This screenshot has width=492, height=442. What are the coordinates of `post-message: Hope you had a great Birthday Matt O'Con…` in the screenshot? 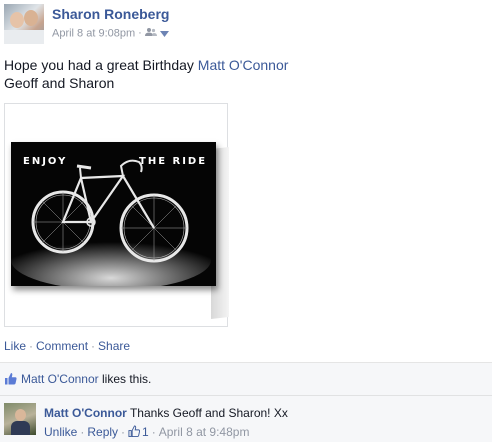 It's located at (146, 74).